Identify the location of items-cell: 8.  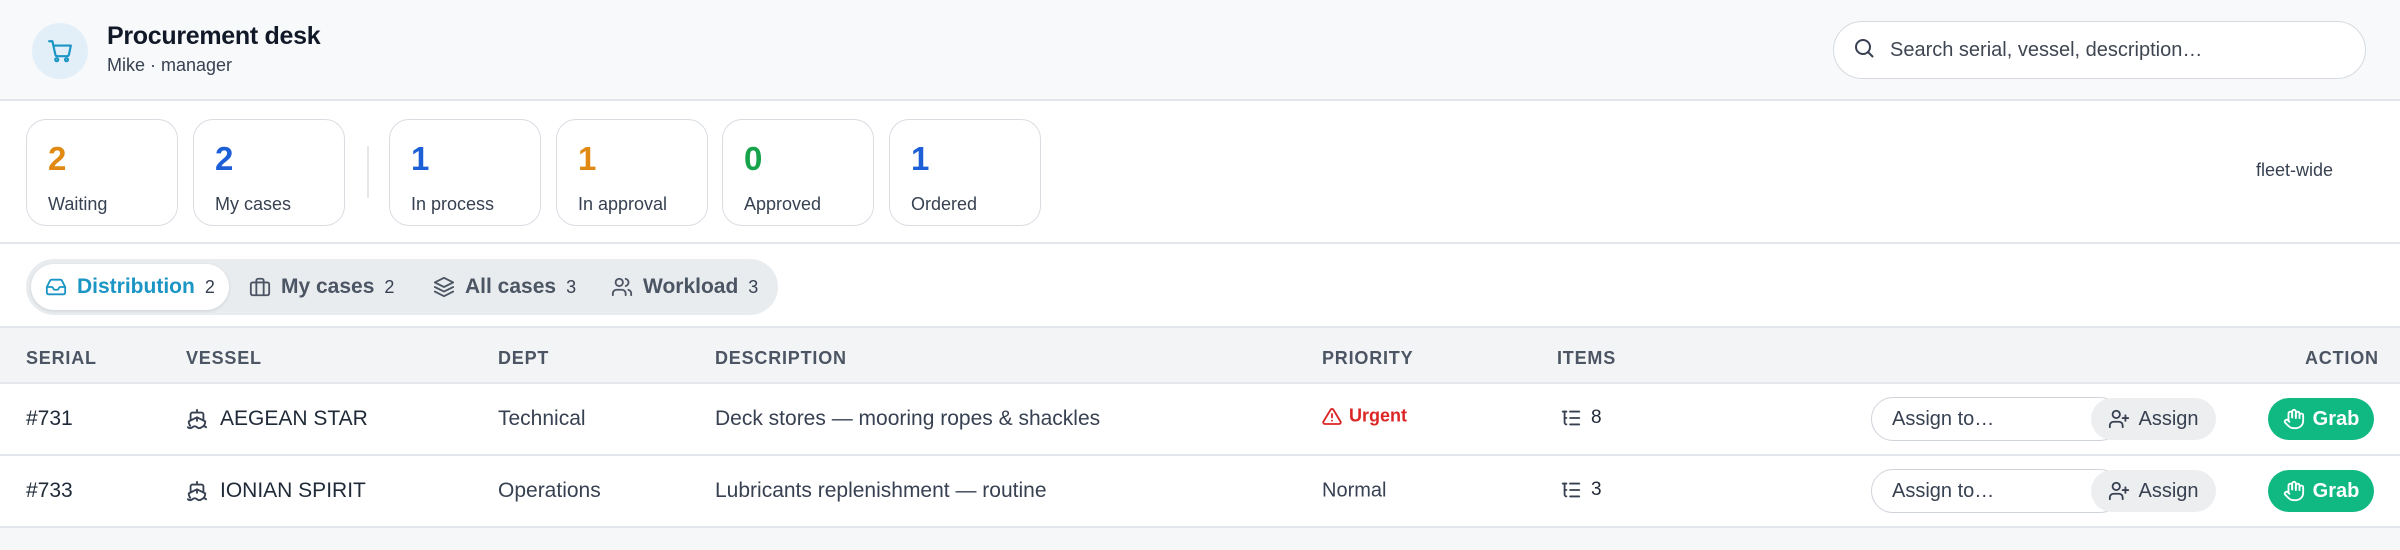
(1581, 418).